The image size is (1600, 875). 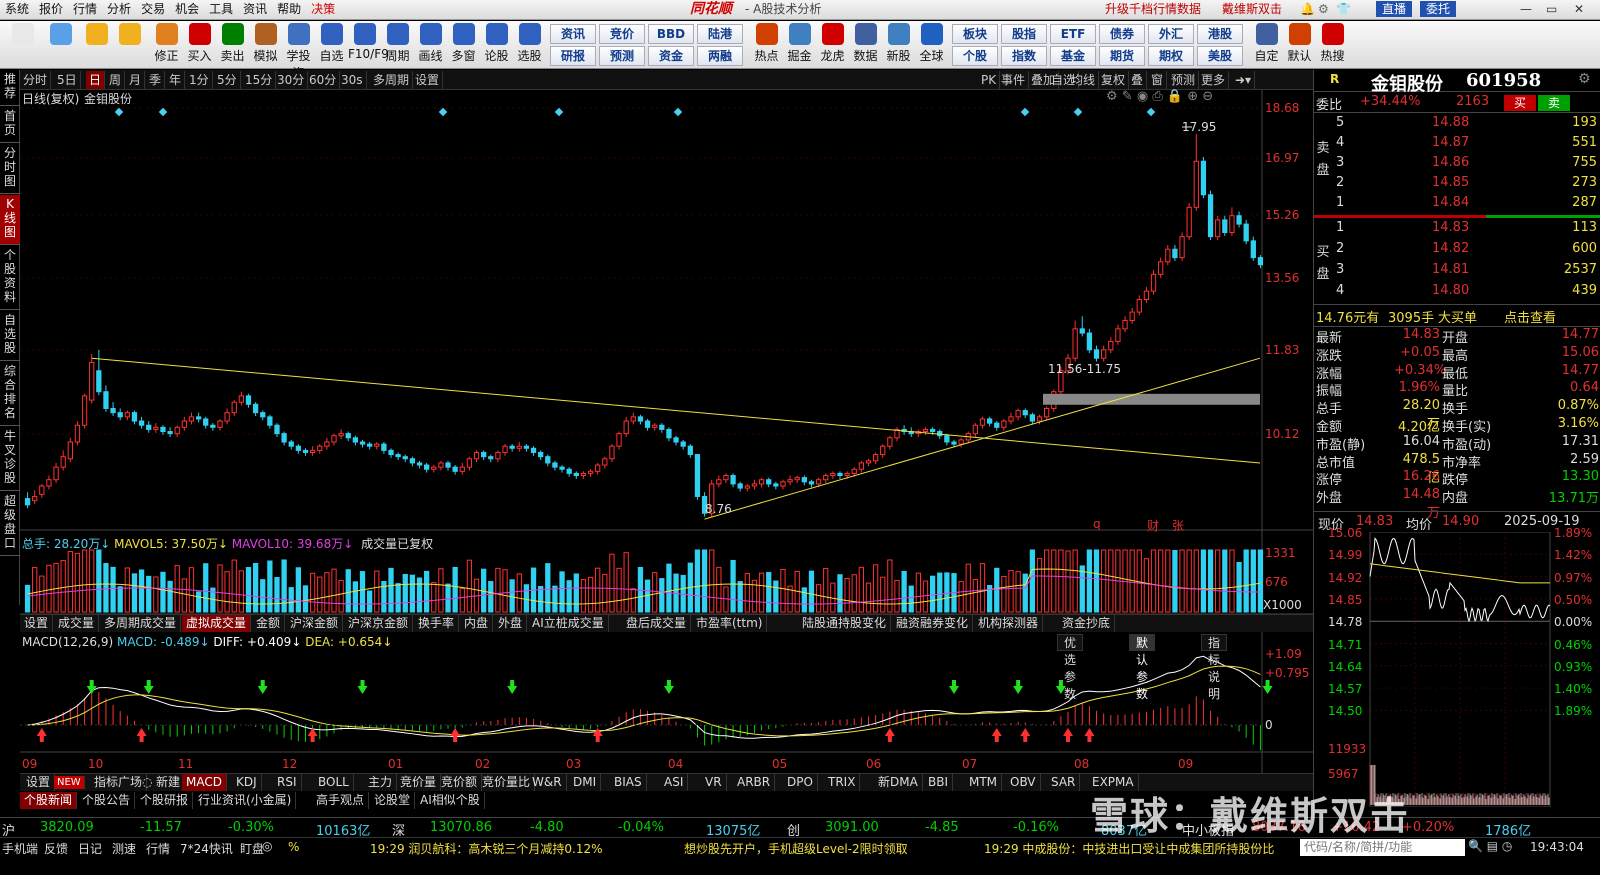 I want to click on toolbar-market-top-0: 板块, so click(x=975, y=34).